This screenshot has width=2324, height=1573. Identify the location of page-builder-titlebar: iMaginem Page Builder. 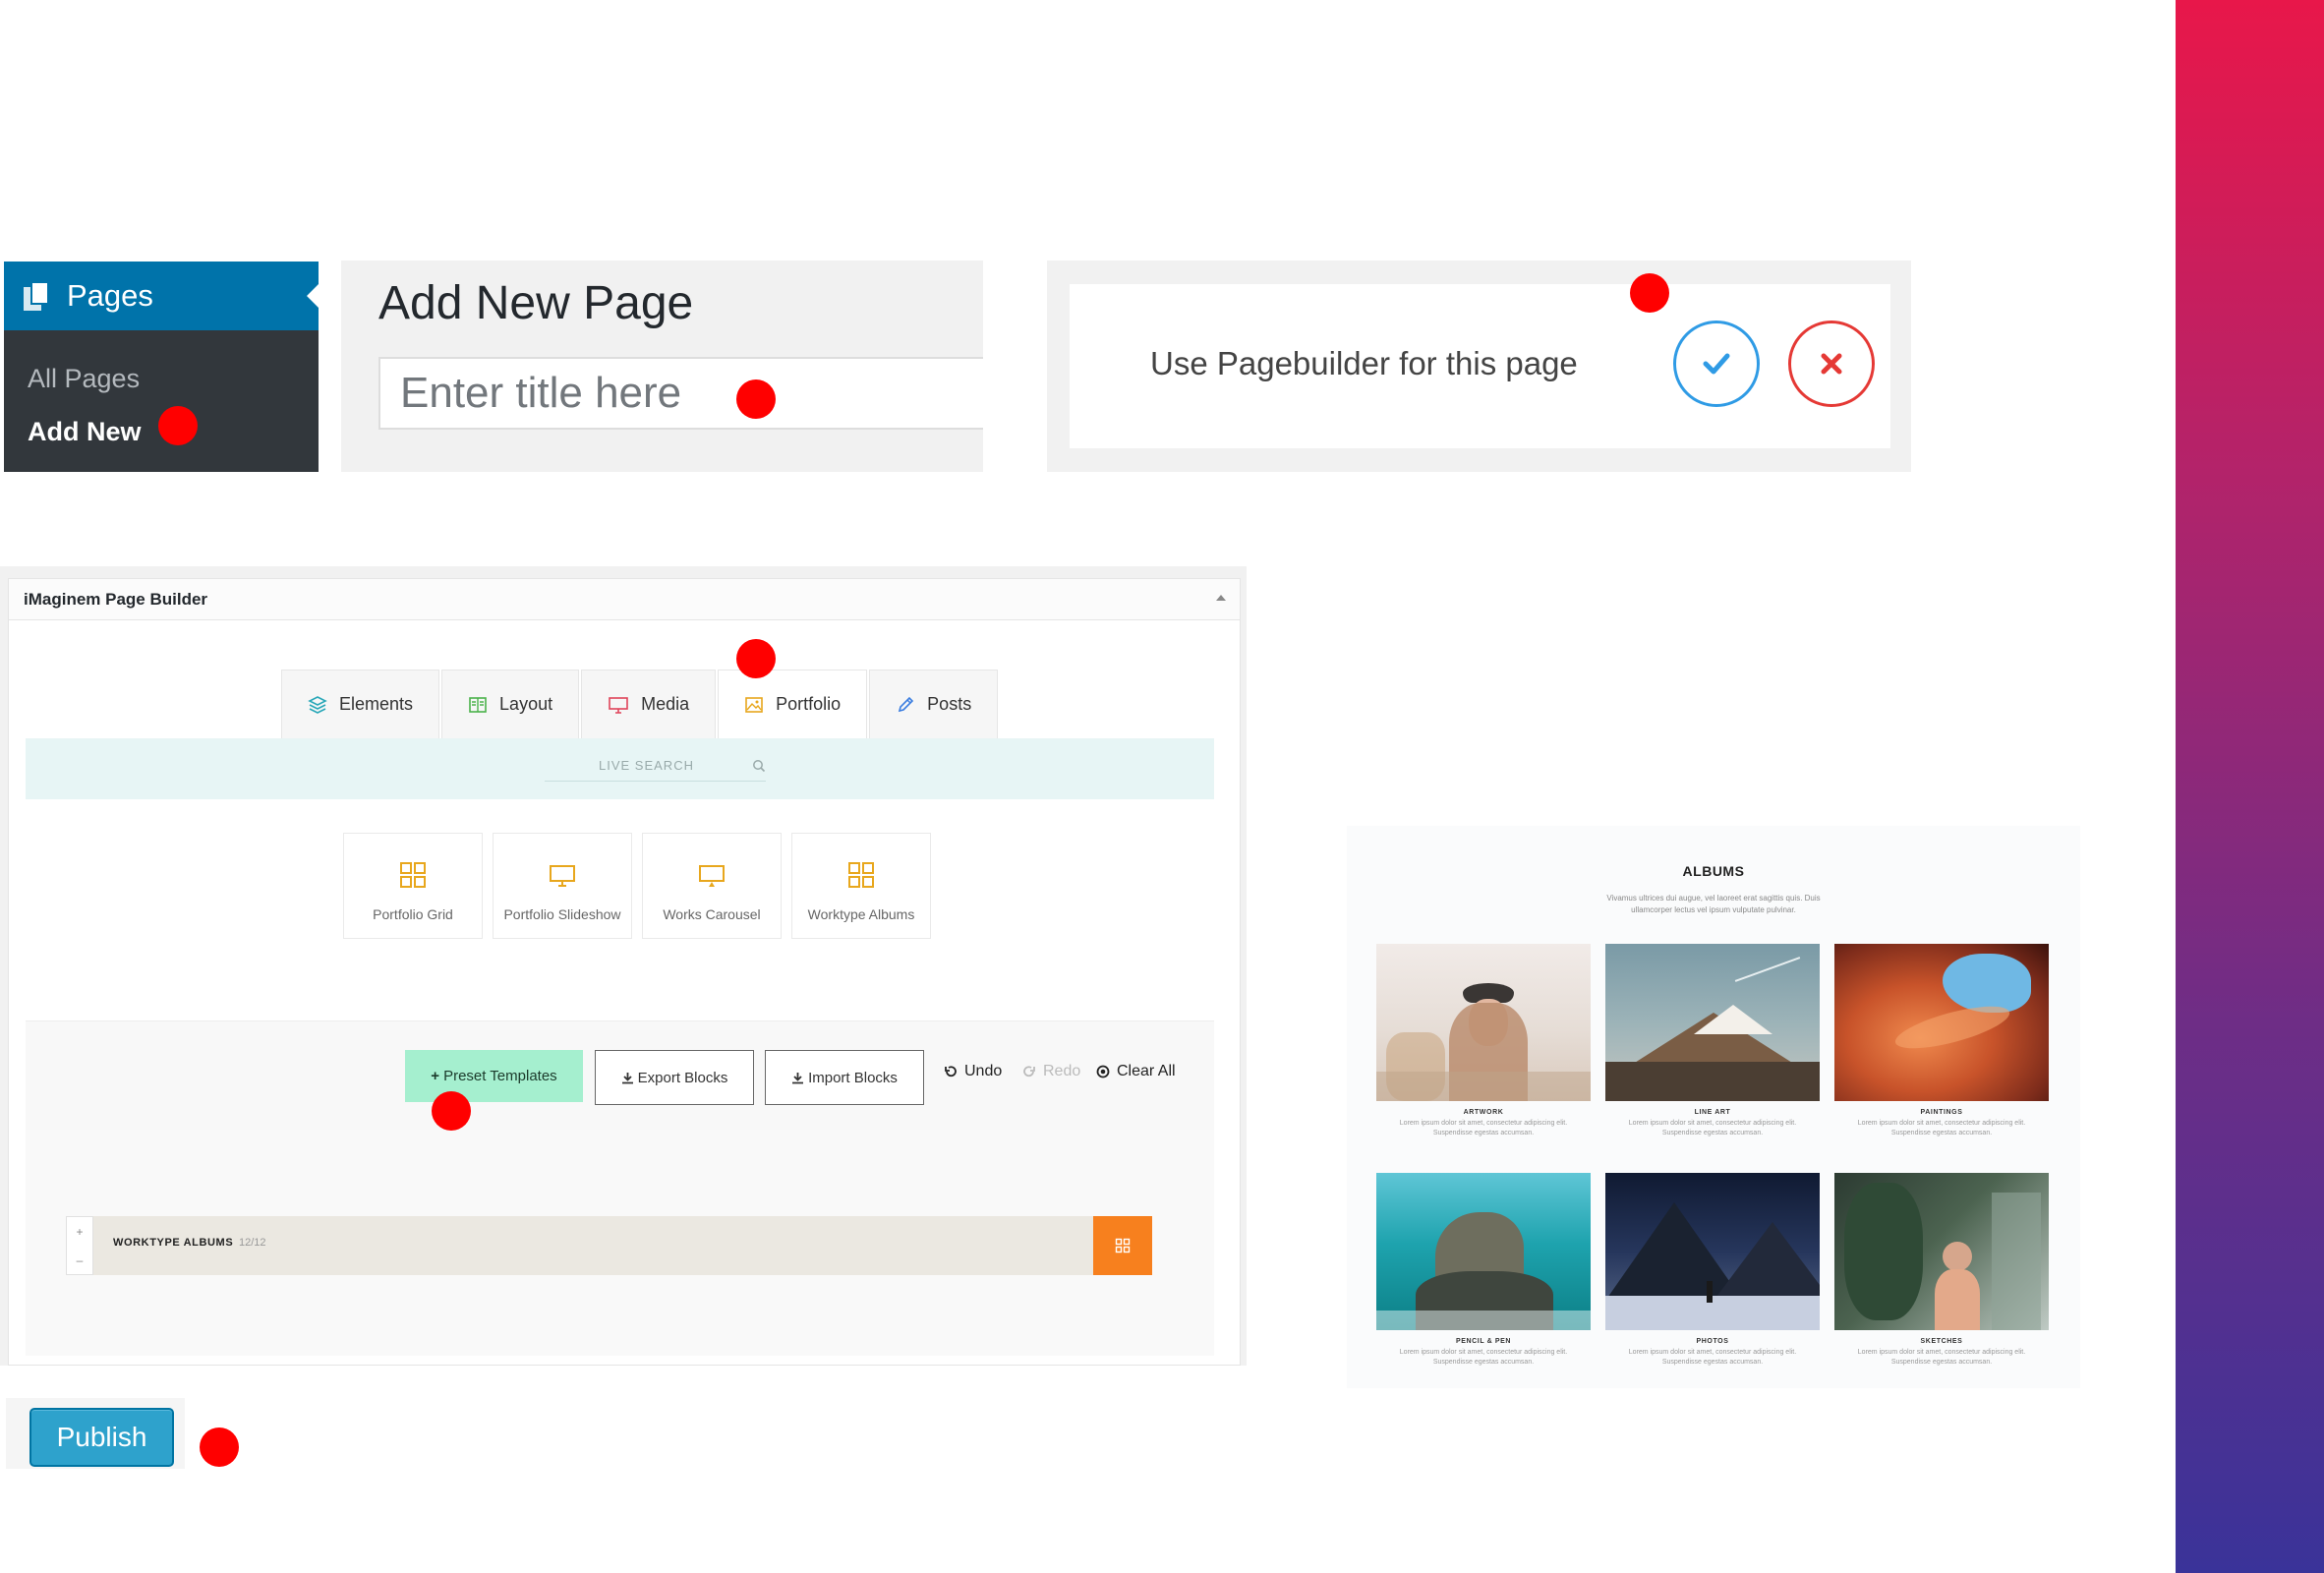
(624, 599).